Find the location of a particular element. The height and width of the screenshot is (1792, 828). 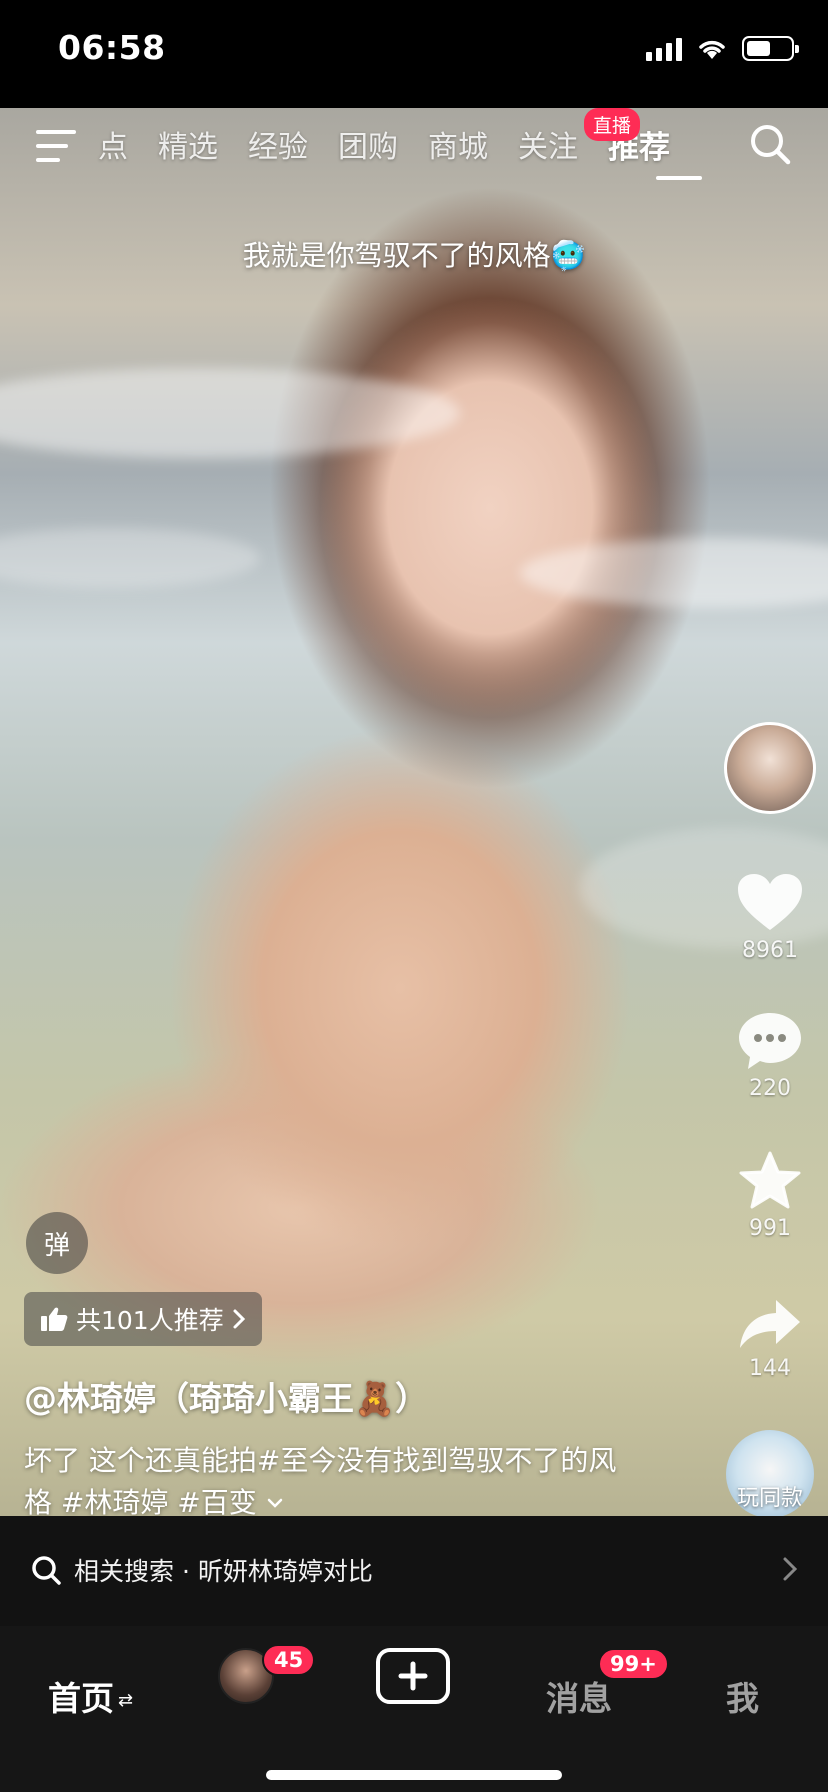

related-search-content: 相关搜索 · 昕妍林琦婷对比 is located at coordinates (201, 1570).